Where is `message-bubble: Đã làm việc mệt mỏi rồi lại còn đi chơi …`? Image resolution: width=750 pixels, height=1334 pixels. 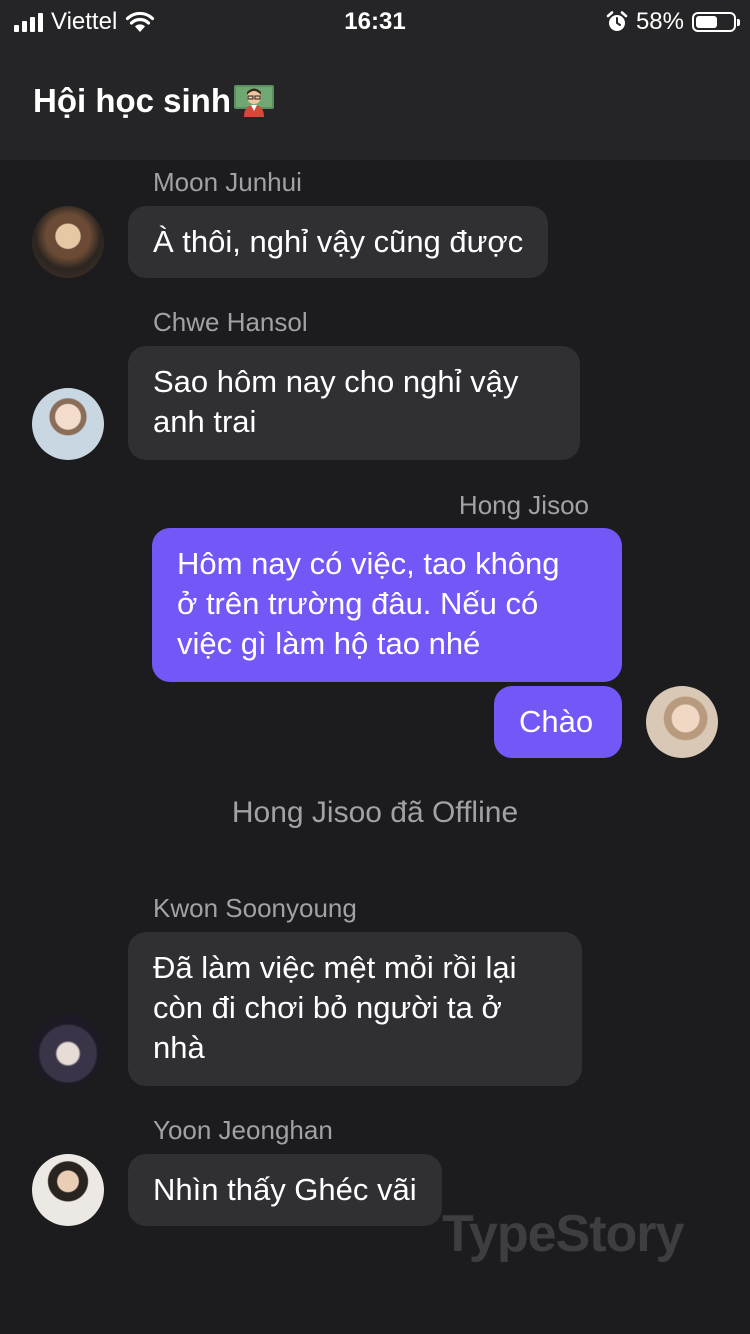 message-bubble: Đã làm việc mệt mỏi rồi lại còn đi chơi … is located at coordinates (355, 1009).